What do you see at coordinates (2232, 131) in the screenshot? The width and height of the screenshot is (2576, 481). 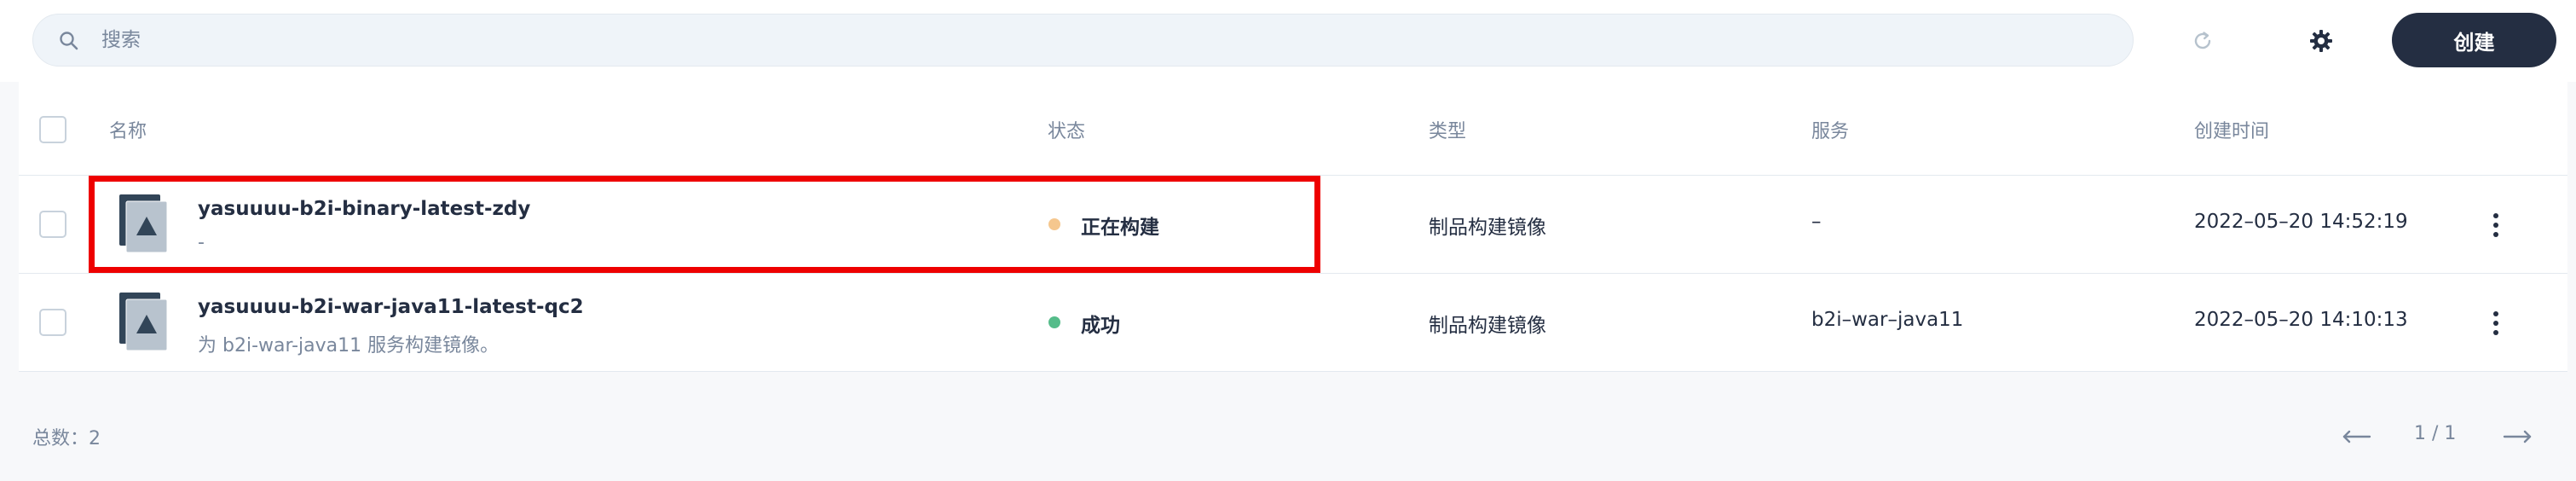 I see `column-header-created: 创建时间` at bounding box center [2232, 131].